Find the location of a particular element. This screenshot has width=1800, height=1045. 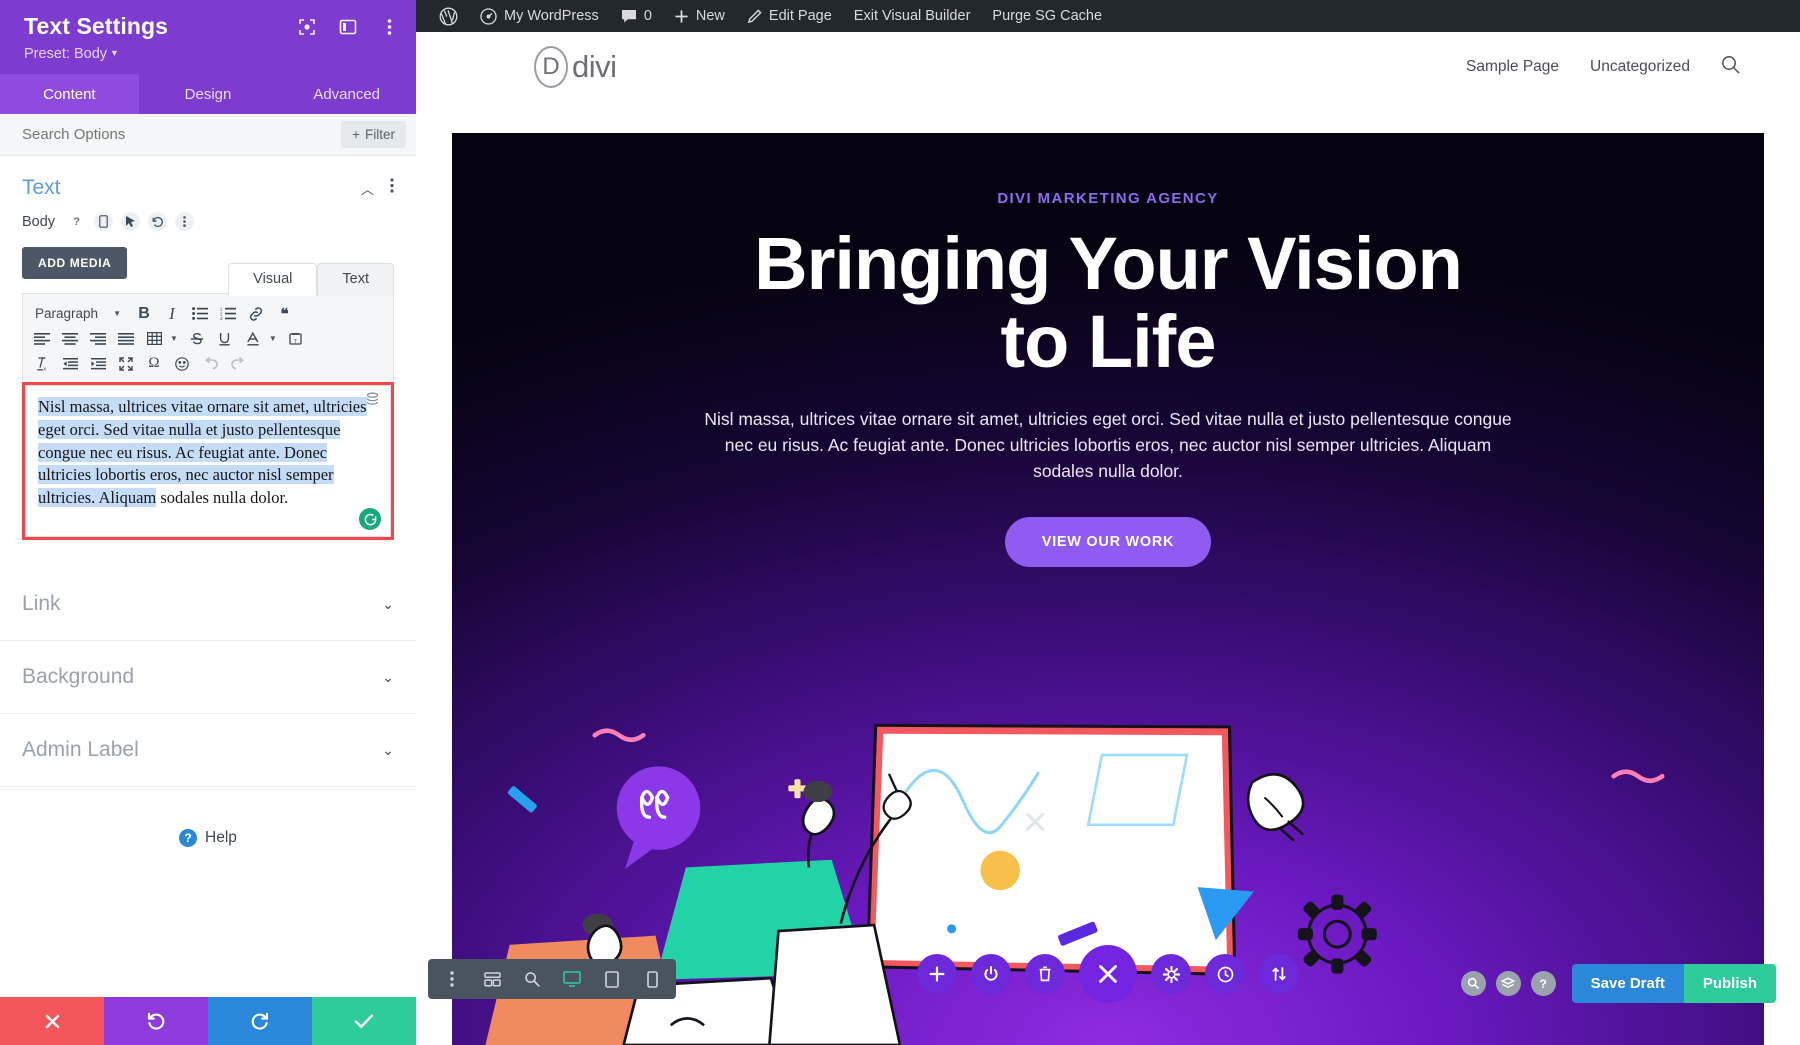

emoji-button is located at coordinates (182, 364).